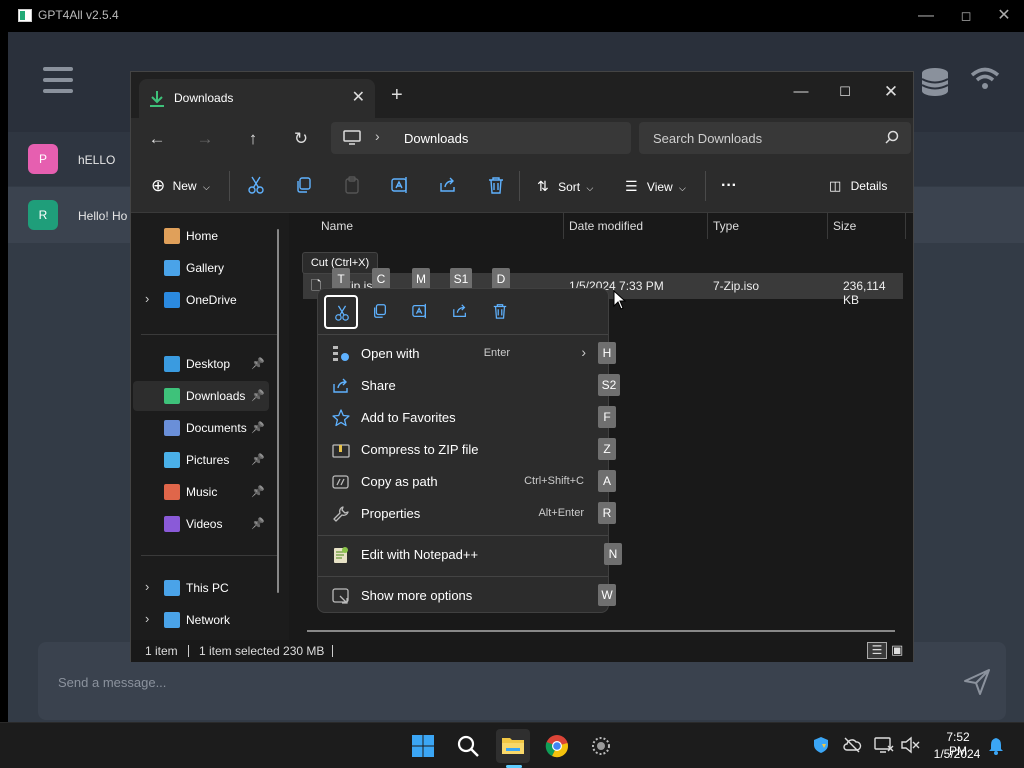 The image size is (1024, 768). What do you see at coordinates (463, 418) in the screenshot?
I see `menu-item-add-to-favorites: Add to Favorites` at bounding box center [463, 418].